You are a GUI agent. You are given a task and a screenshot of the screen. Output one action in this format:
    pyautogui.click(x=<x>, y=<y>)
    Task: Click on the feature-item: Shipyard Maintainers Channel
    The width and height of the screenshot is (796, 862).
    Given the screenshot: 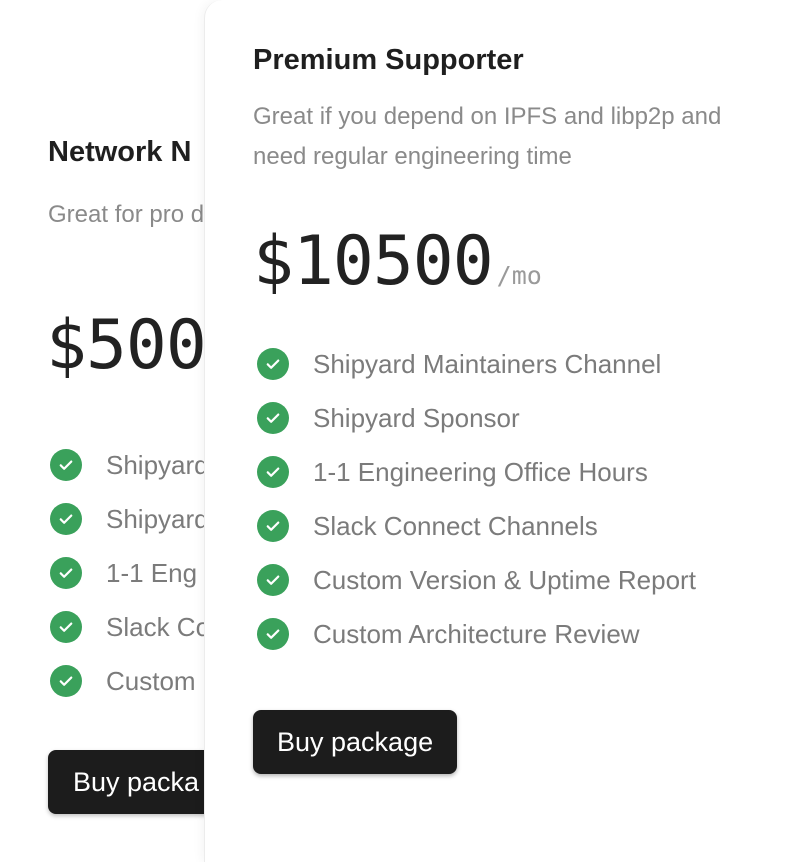 What is the action you would take?
    pyautogui.click(x=476, y=364)
    